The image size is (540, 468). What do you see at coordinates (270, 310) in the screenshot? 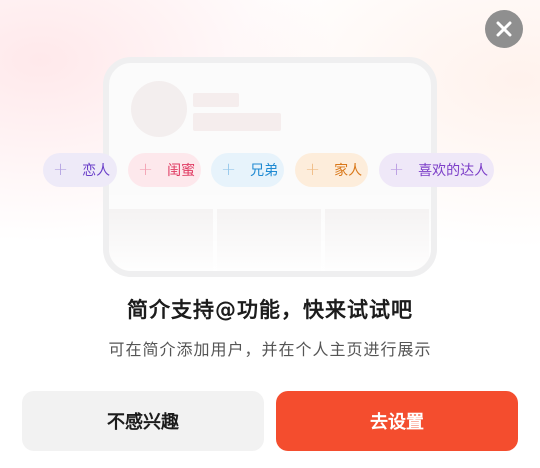
I see `dialog-title: 简介支持@功能，快来试试吧` at bounding box center [270, 310].